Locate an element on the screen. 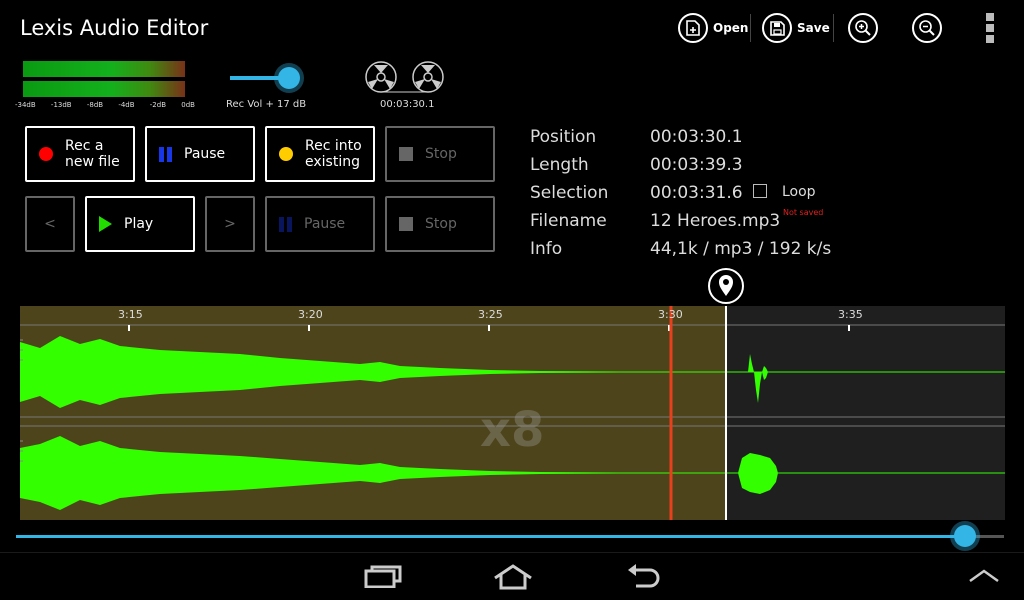 This screenshot has width=1024, height=600. home-icon is located at coordinates (513, 578).